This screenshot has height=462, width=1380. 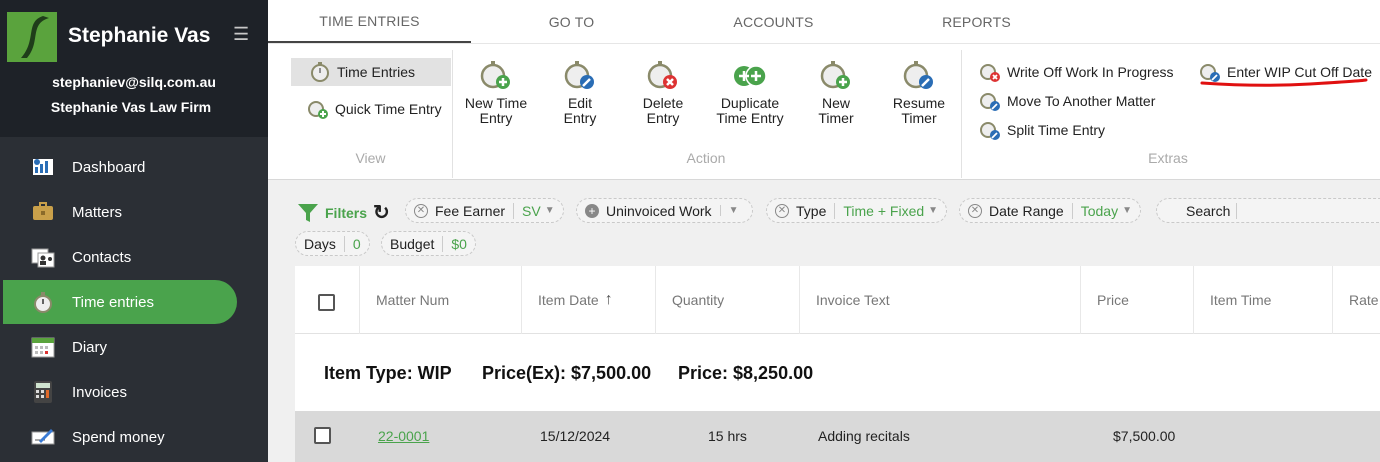 I want to click on new-timer-button: New Timer, so click(x=836, y=93).